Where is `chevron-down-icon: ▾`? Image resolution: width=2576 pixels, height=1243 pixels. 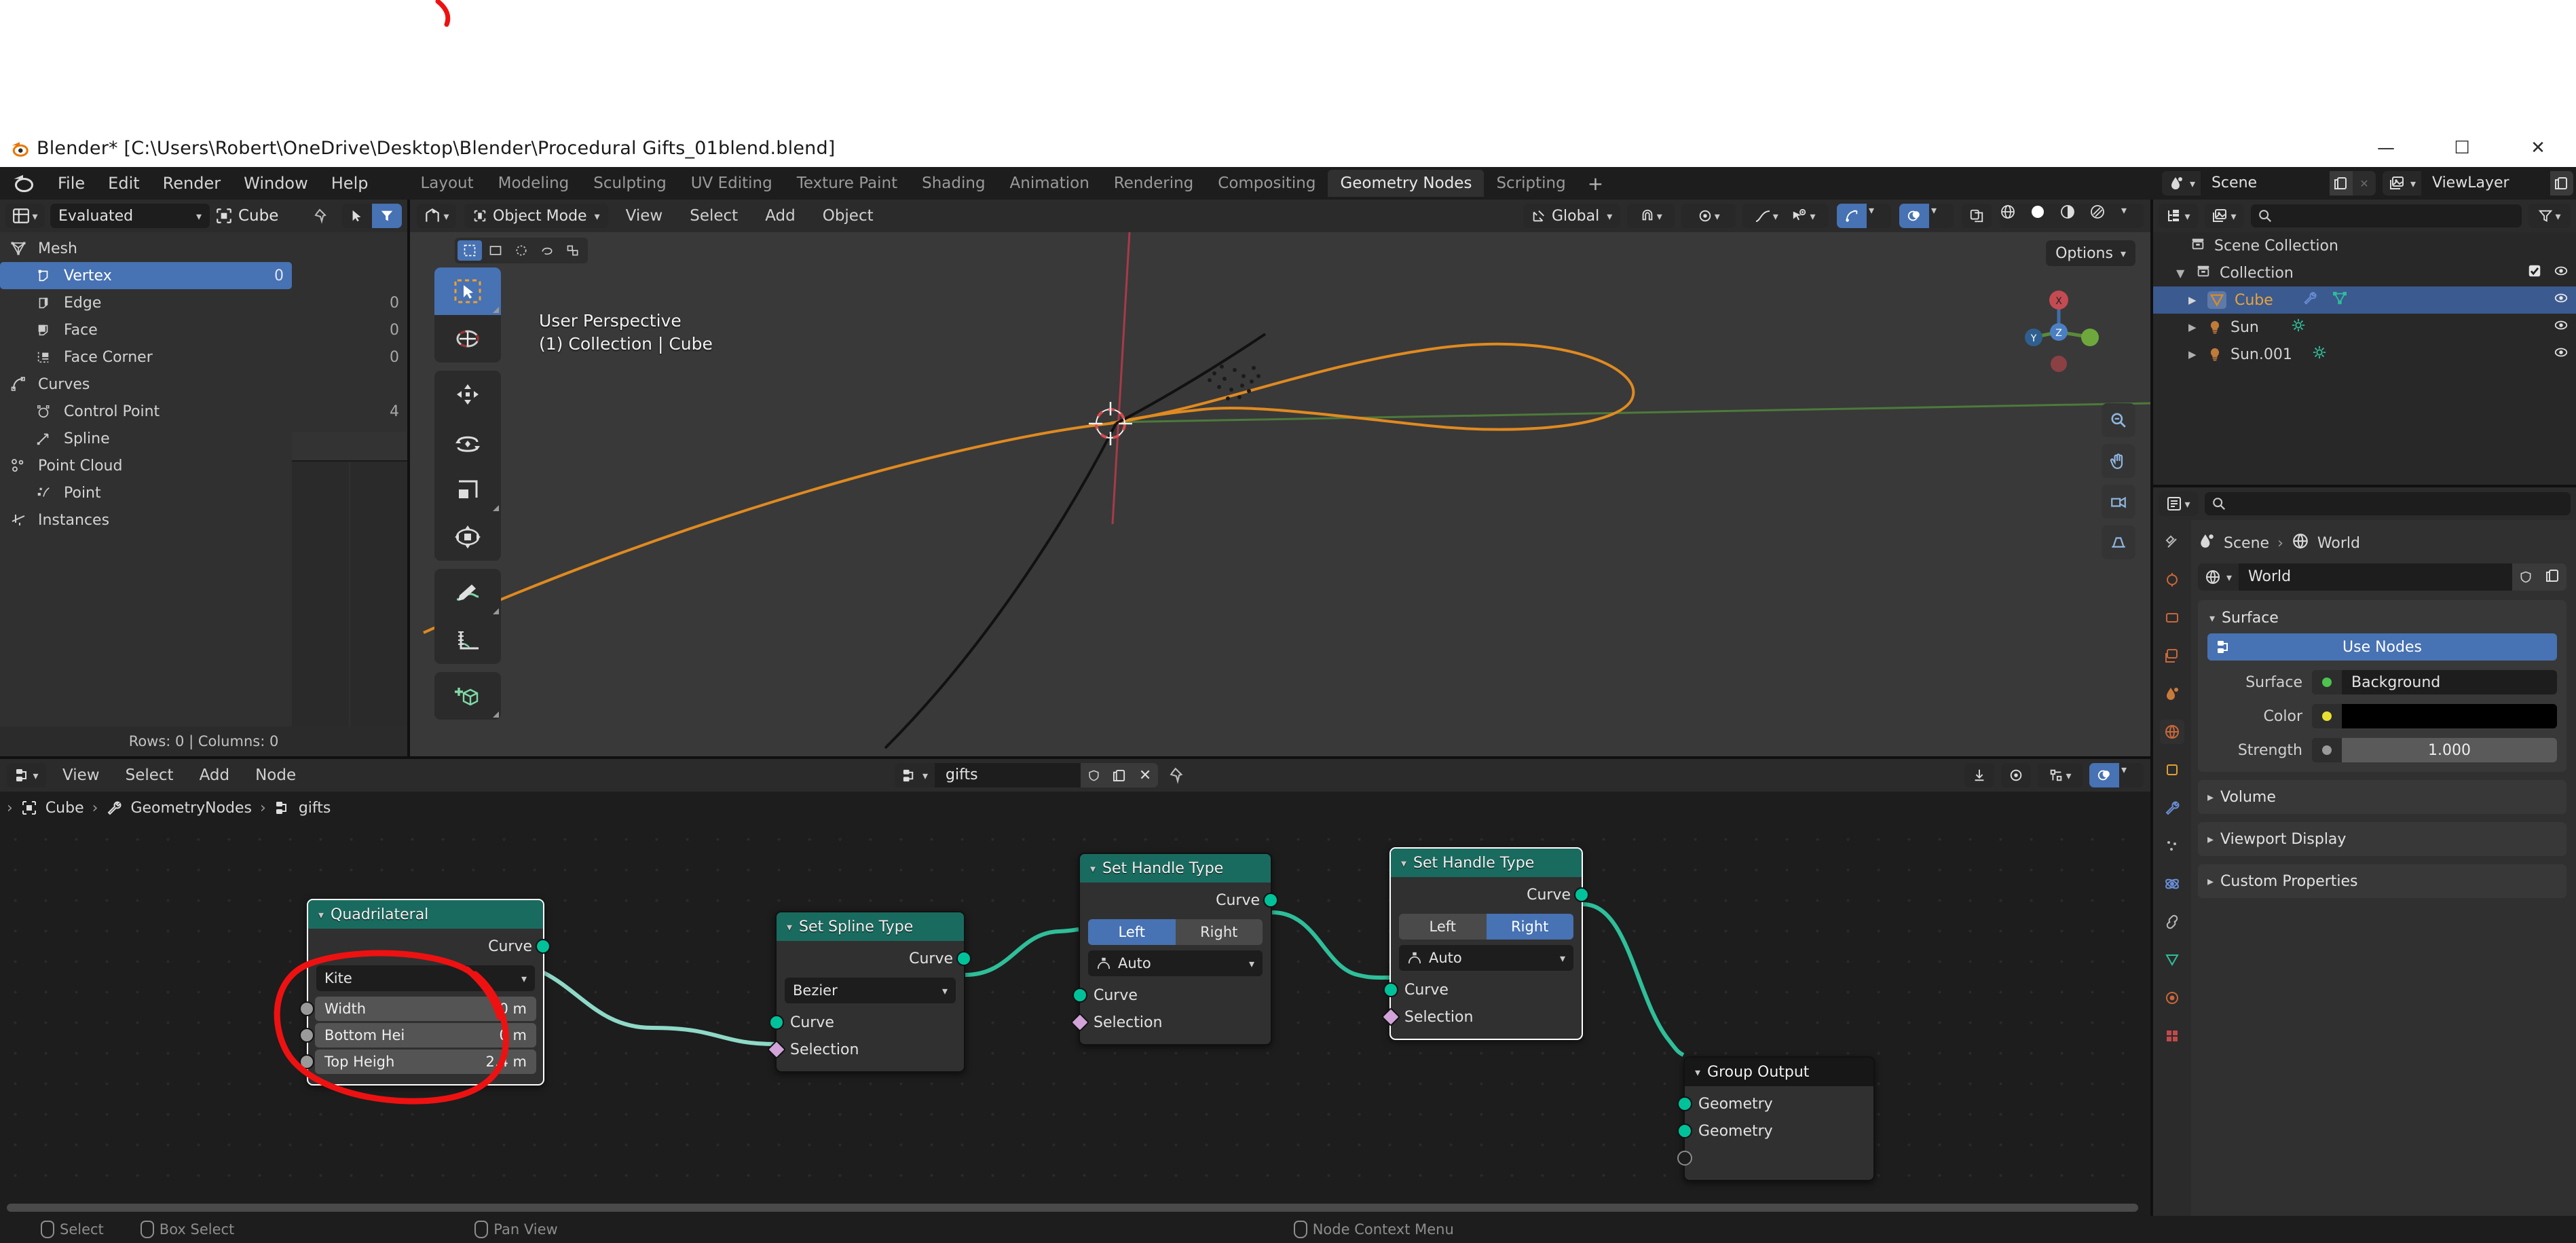 chevron-down-icon: ▾ is located at coordinates (1093, 869).